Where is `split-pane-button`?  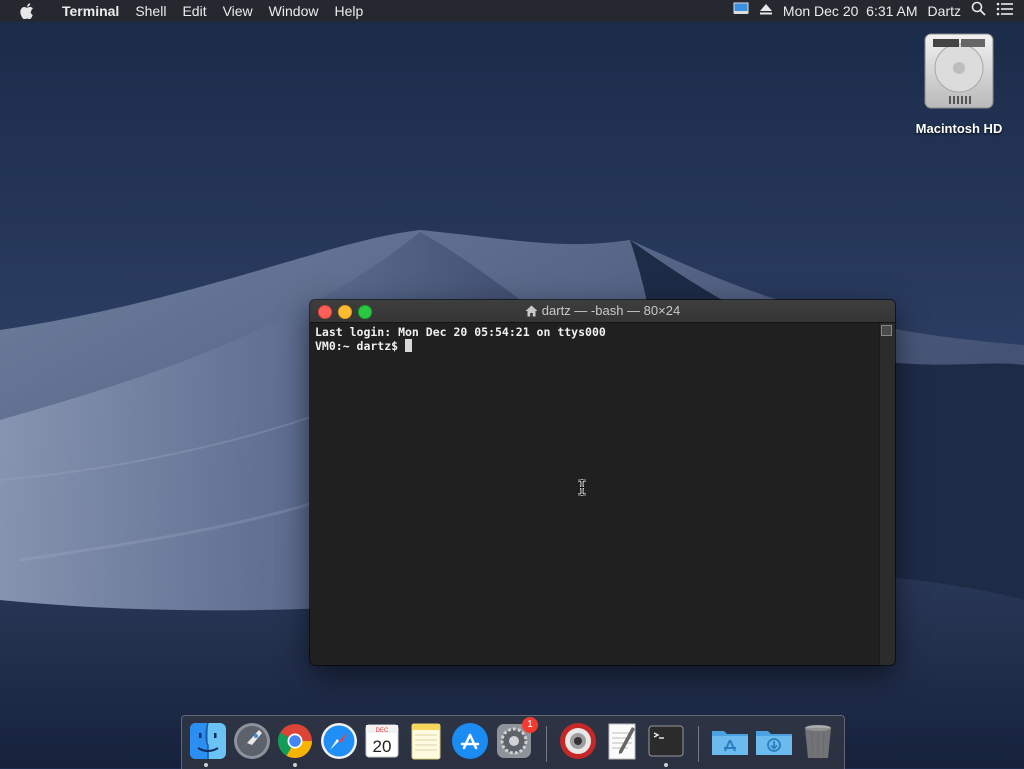 split-pane-button is located at coordinates (886, 330).